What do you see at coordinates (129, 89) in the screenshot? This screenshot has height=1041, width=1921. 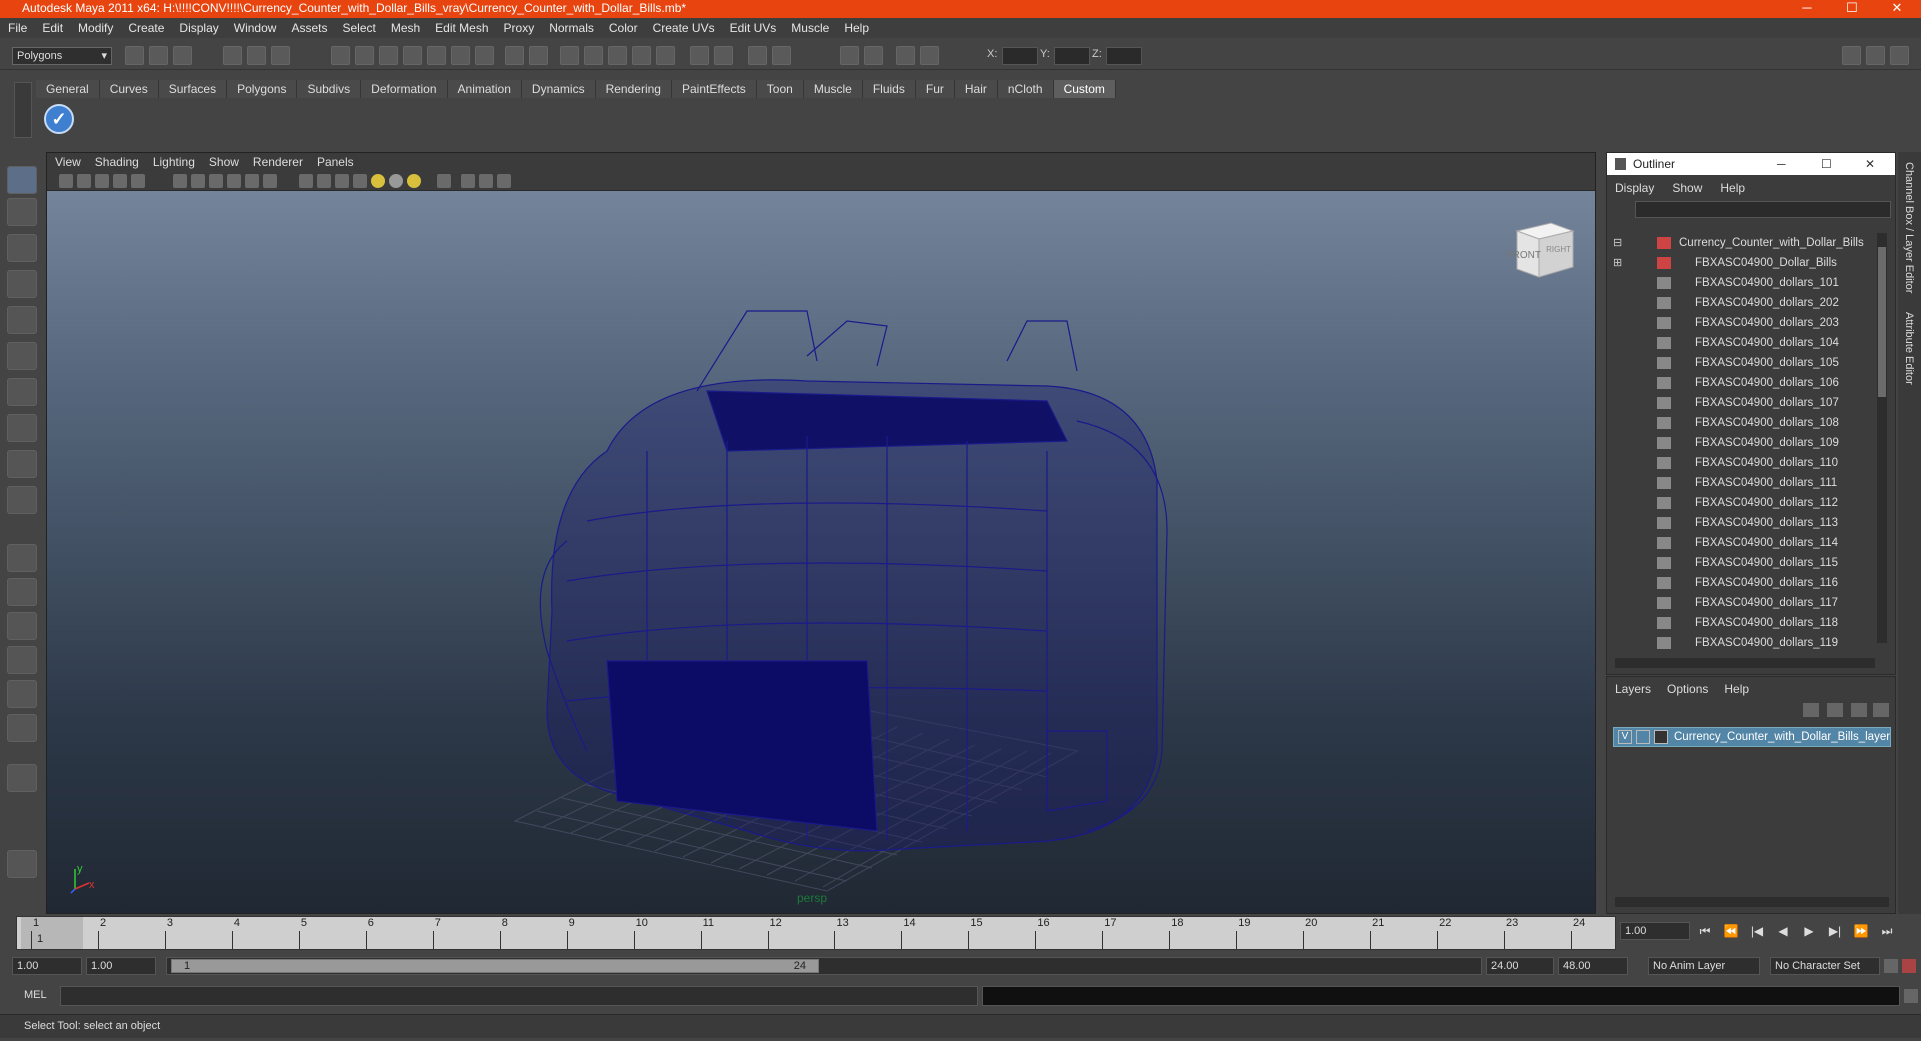 I see `shelf-tab-curves: Curves` at bounding box center [129, 89].